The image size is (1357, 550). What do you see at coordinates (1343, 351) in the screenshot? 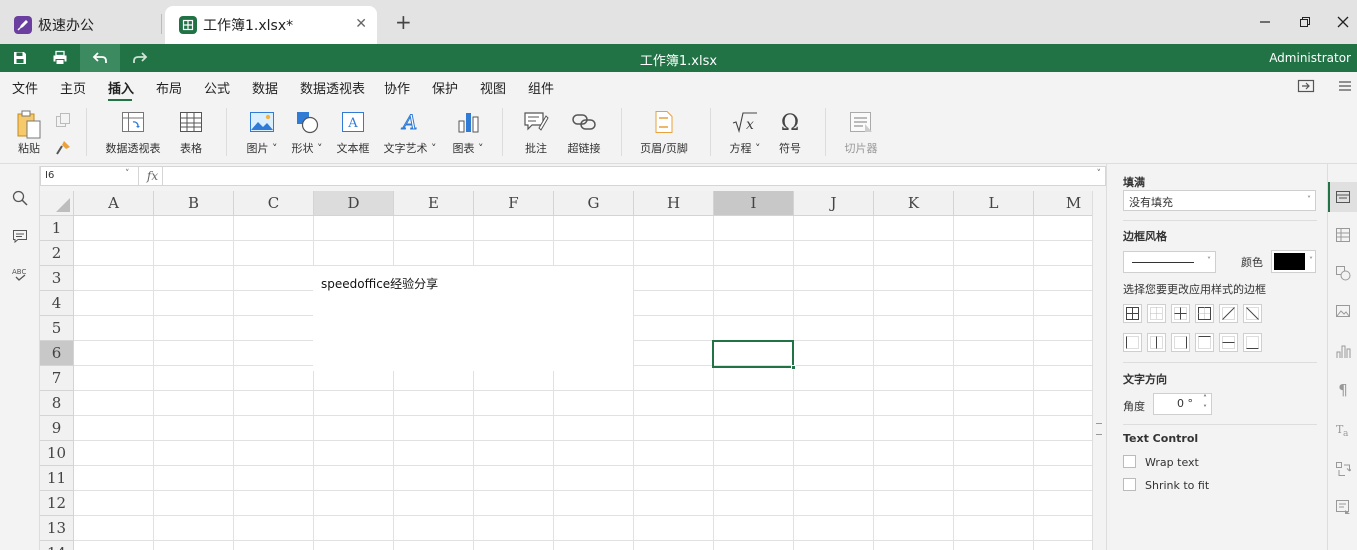
I see `chart-settings-icon` at bounding box center [1343, 351].